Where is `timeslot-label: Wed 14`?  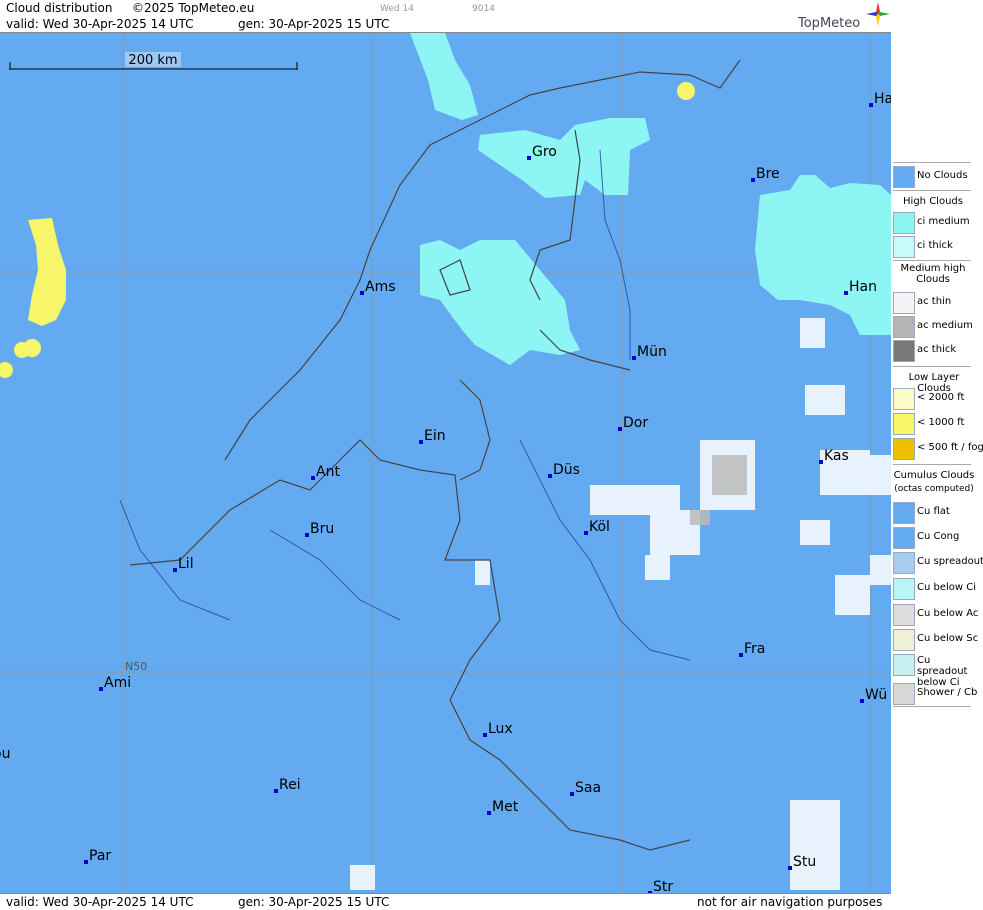
timeslot-label: Wed 14 is located at coordinates (397, 9).